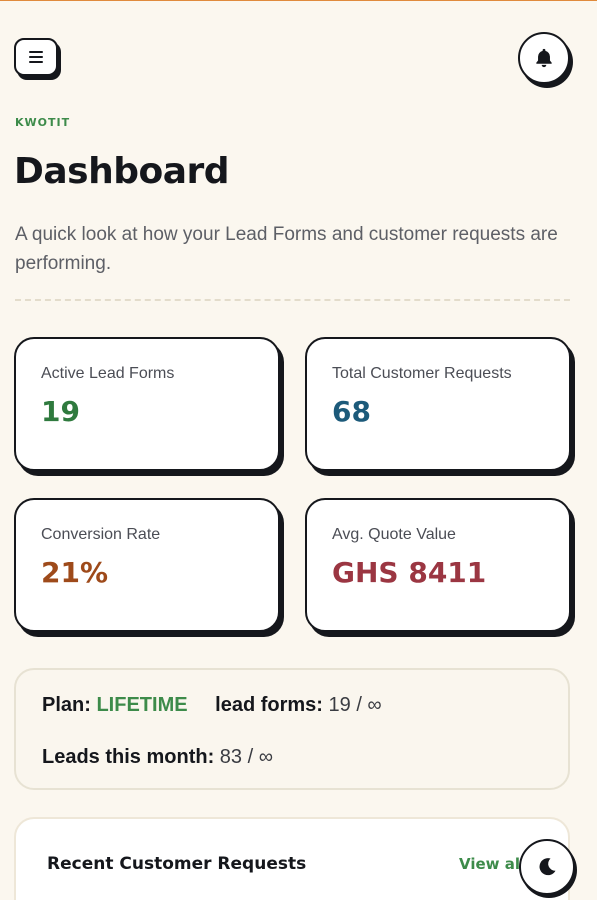 This screenshot has width=597, height=900. I want to click on stat-value: GHS 8411, so click(409, 572).